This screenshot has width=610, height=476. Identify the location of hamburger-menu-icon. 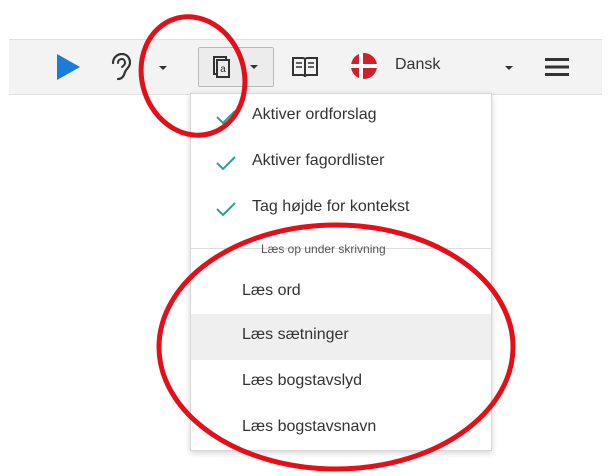
(557, 67).